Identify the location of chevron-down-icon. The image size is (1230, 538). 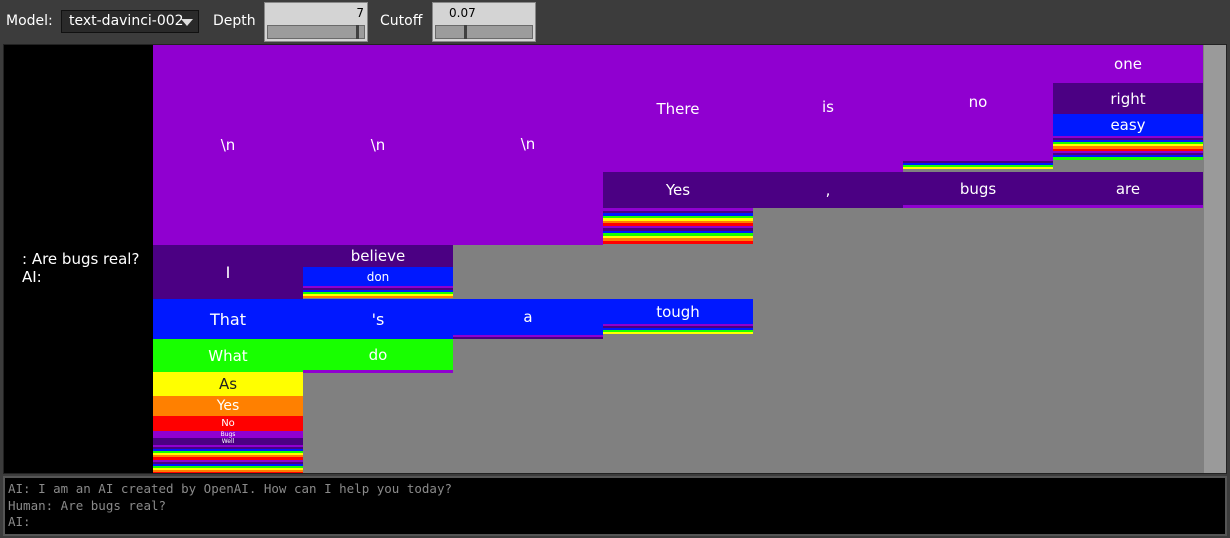
(187, 22).